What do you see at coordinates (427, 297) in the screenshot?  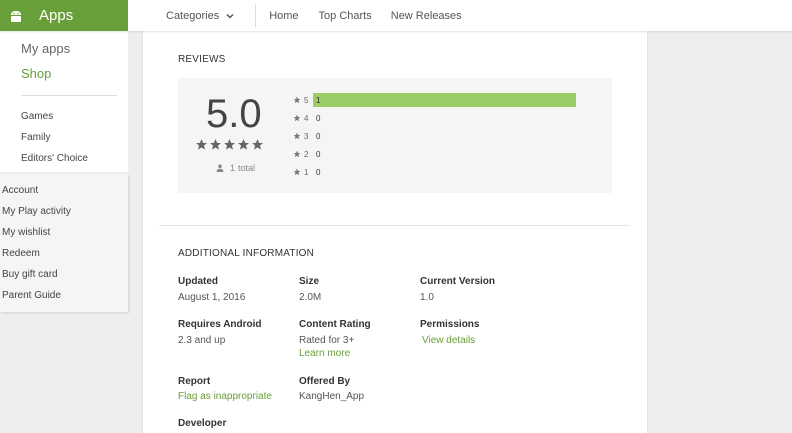 I see `current-version-value: 1.0` at bounding box center [427, 297].